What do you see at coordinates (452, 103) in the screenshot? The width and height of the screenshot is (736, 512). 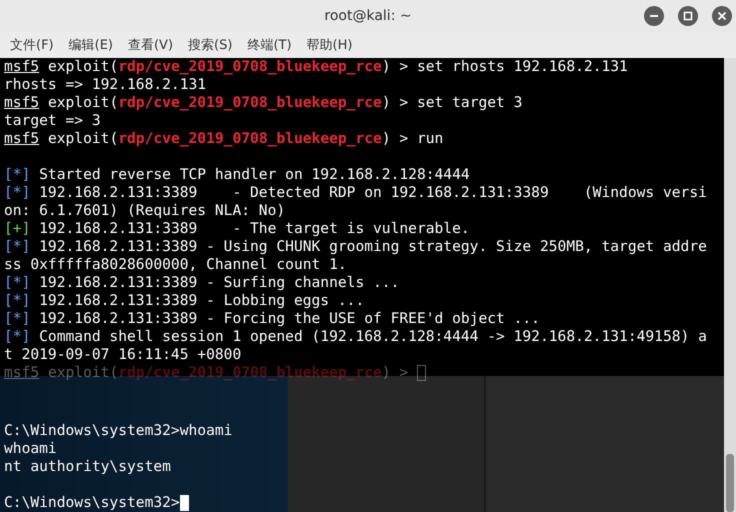 I see `command-text: ) > set target 3` at bounding box center [452, 103].